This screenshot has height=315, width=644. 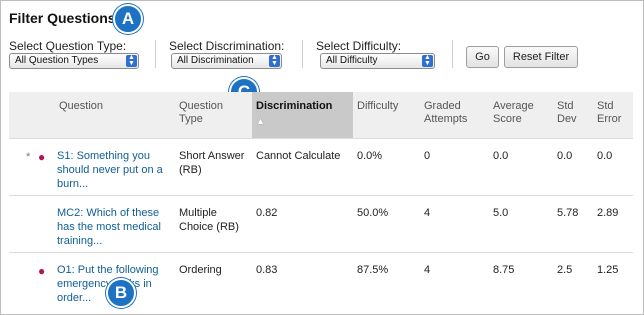 I want to click on discrimination-value: All Discrimination, so click(x=215, y=60).